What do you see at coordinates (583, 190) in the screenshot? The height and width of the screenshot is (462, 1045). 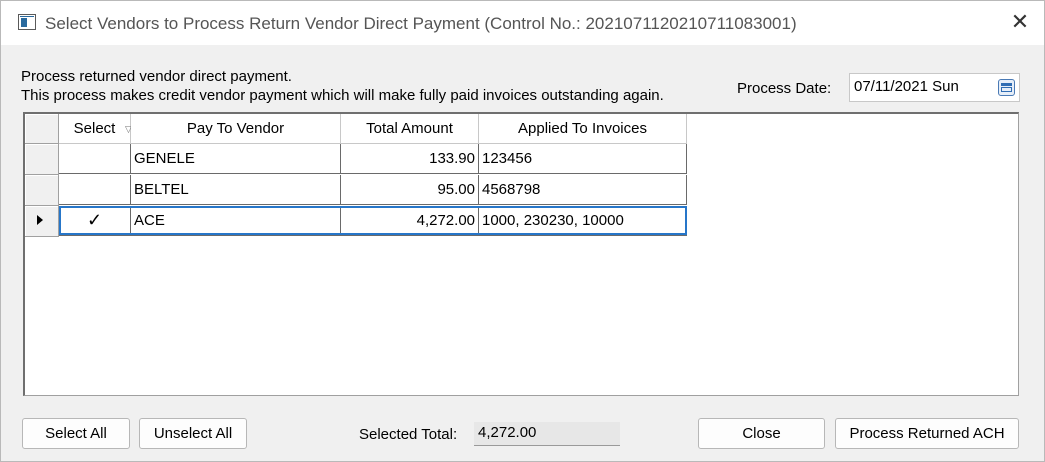 I see `invoices-cell: 4568798` at bounding box center [583, 190].